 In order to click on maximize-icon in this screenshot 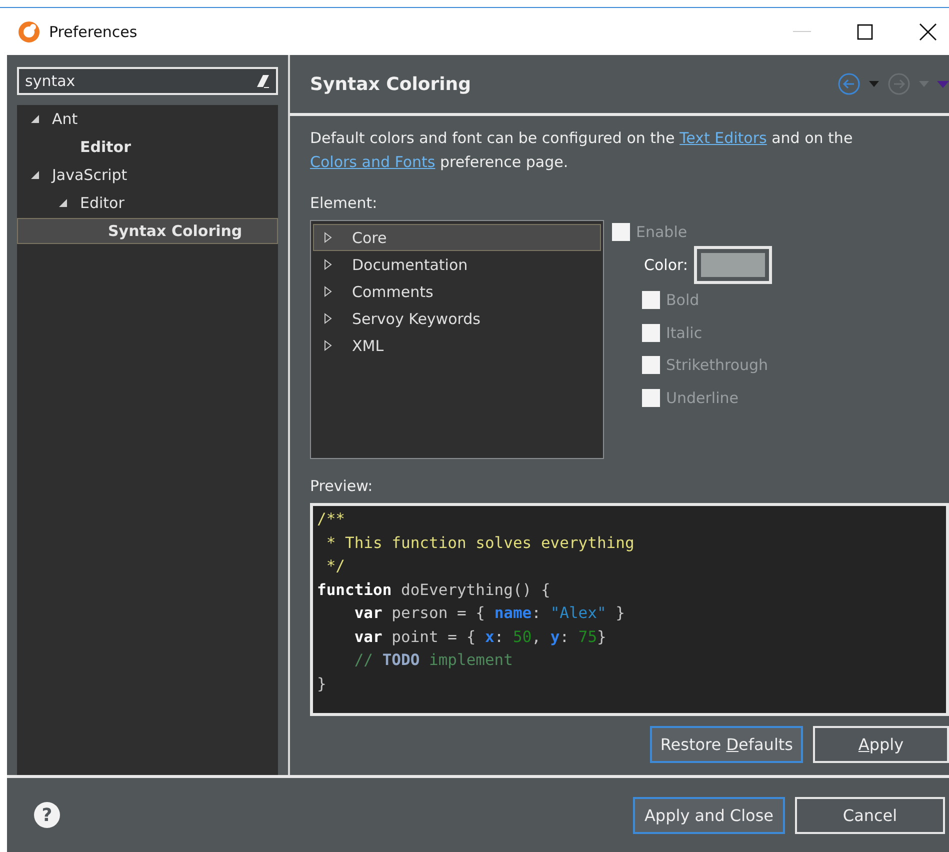, I will do `click(865, 32)`.